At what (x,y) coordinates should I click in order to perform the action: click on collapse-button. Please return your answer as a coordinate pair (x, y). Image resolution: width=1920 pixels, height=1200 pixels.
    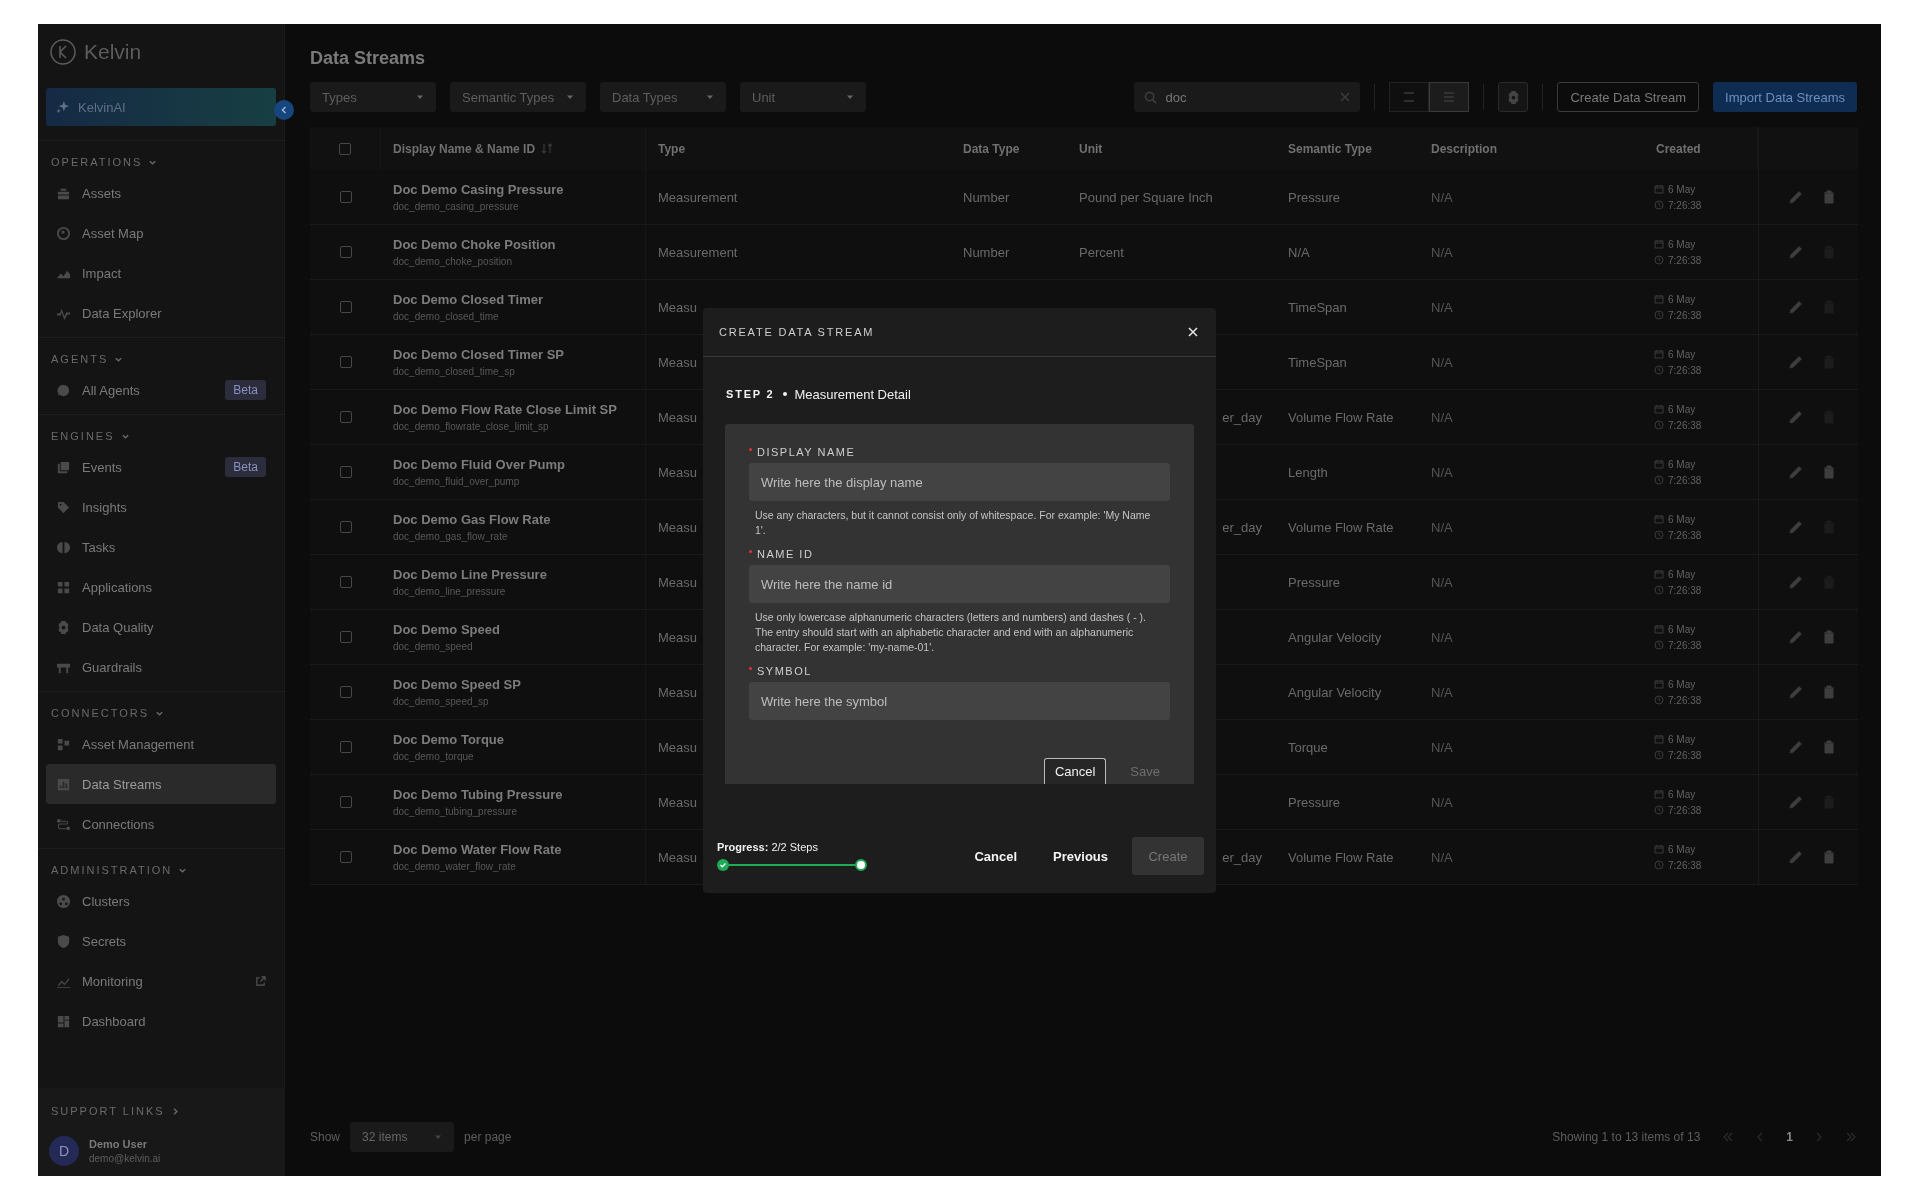
    Looking at the image, I should click on (284, 110).